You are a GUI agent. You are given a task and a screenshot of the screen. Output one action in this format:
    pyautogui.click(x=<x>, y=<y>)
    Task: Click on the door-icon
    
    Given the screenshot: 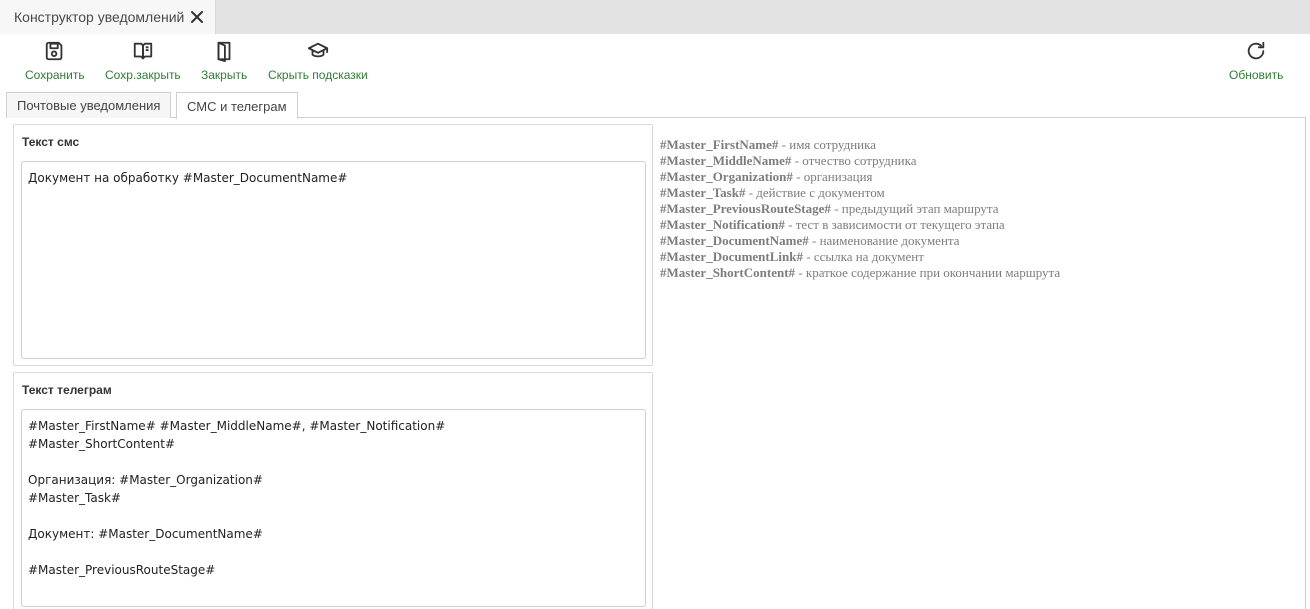 What is the action you would take?
    pyautogui.click(x=224, y=51)
    